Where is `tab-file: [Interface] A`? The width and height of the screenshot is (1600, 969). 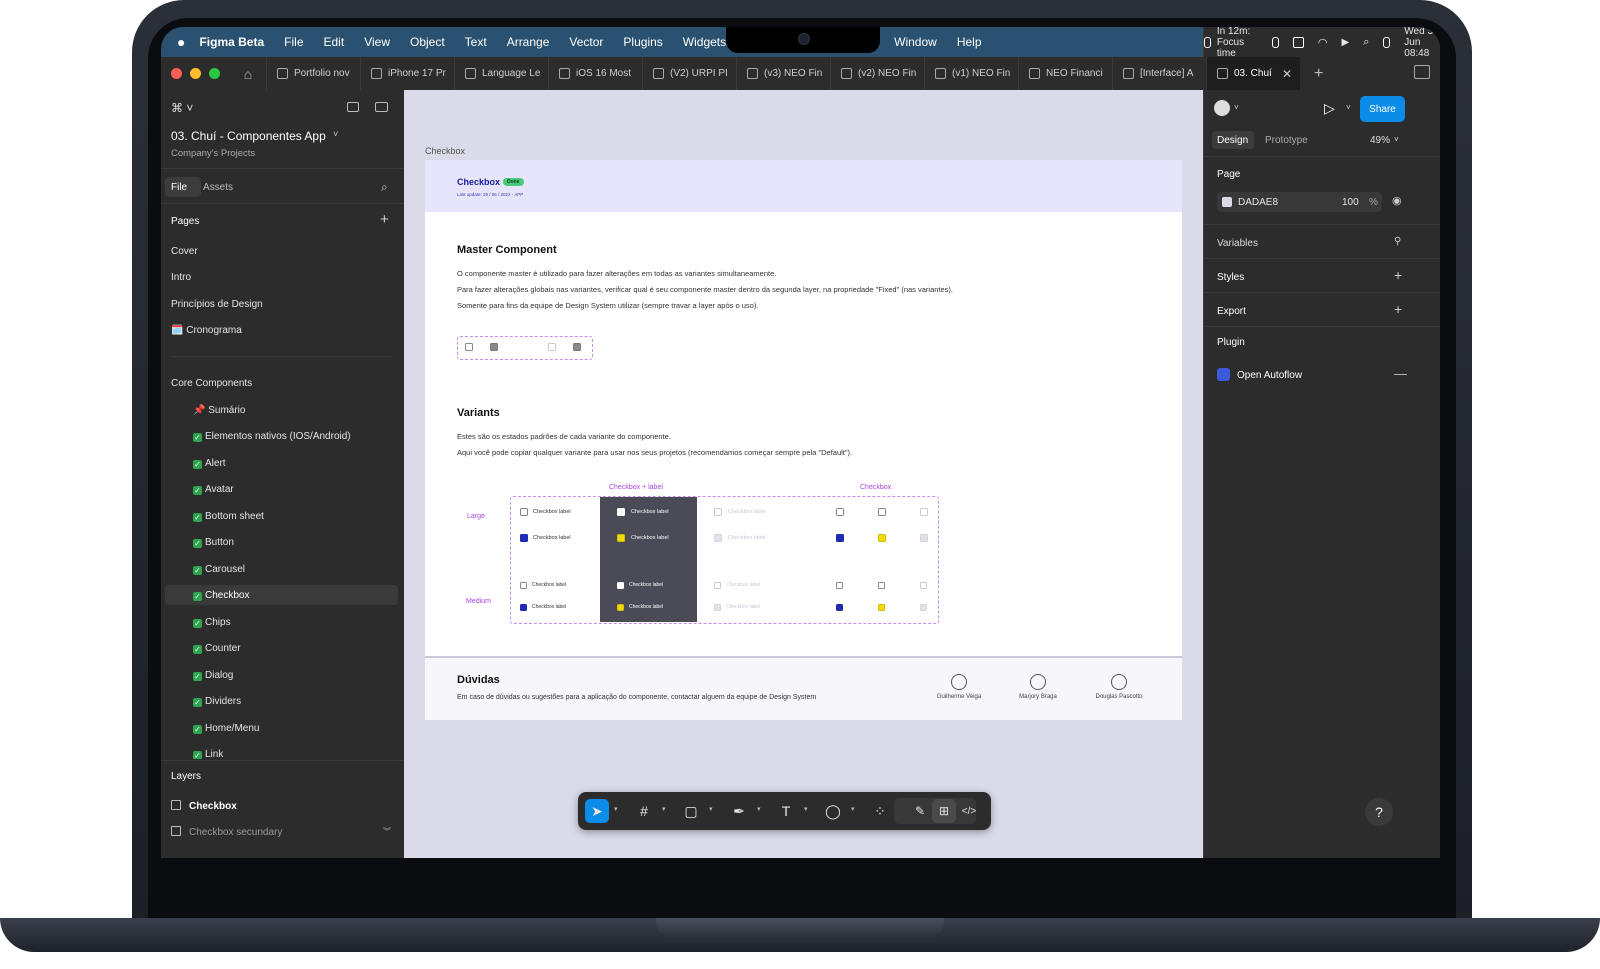
tab-file: [Interface] A is located at coordinates (1159, 73).